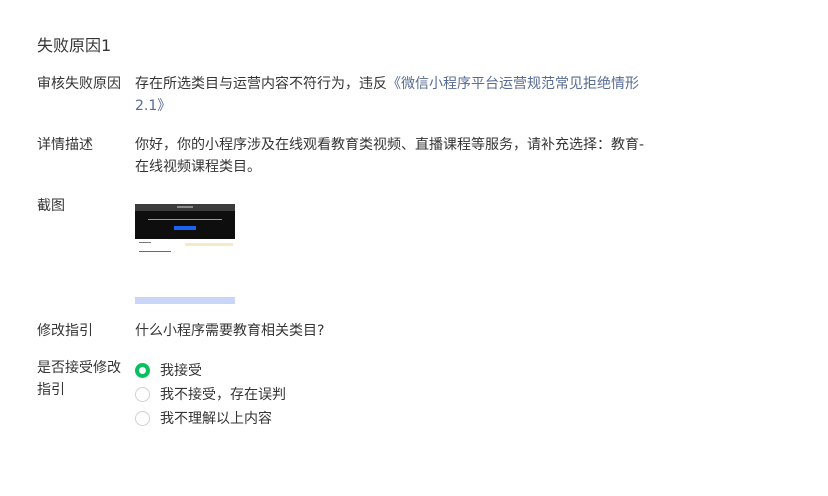  Describe the element at coordinates (79, 84) in the screenshot. I see `reason-label: 审核失败原因` at that location.